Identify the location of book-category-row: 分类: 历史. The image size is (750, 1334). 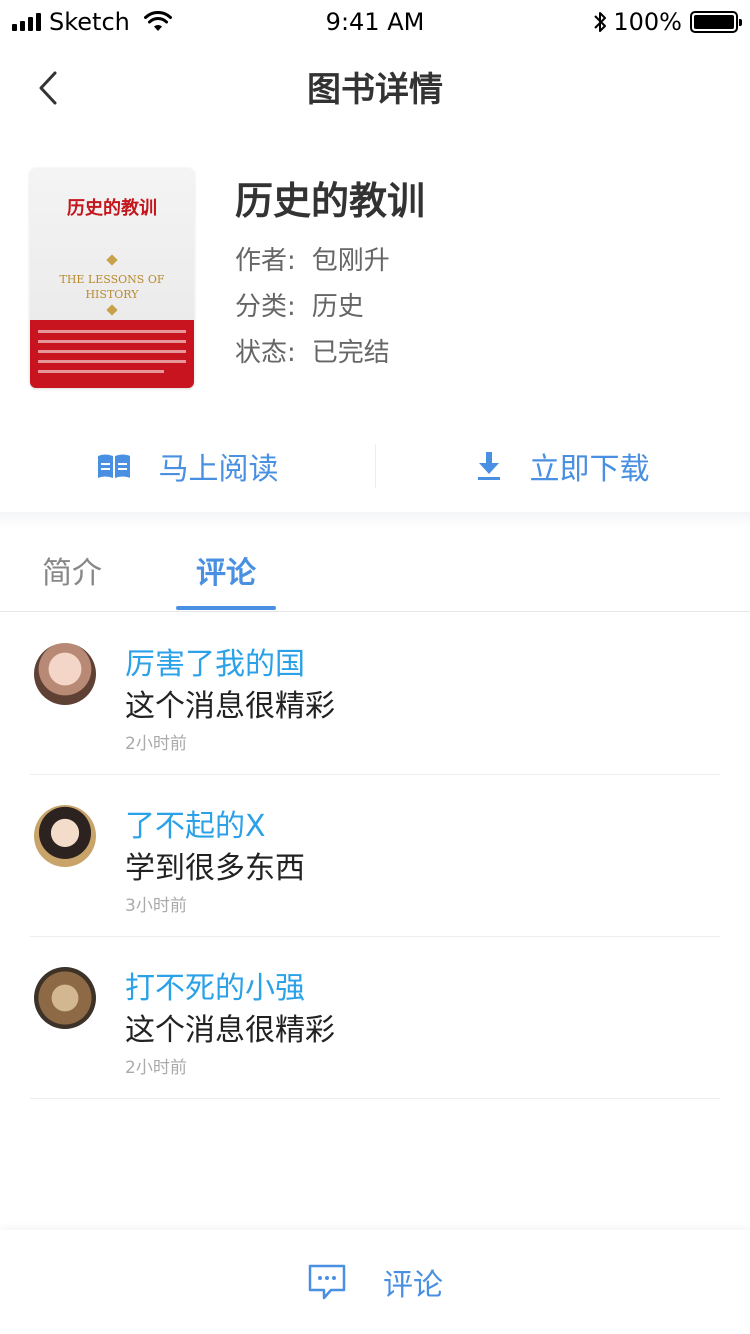
(299, 304).